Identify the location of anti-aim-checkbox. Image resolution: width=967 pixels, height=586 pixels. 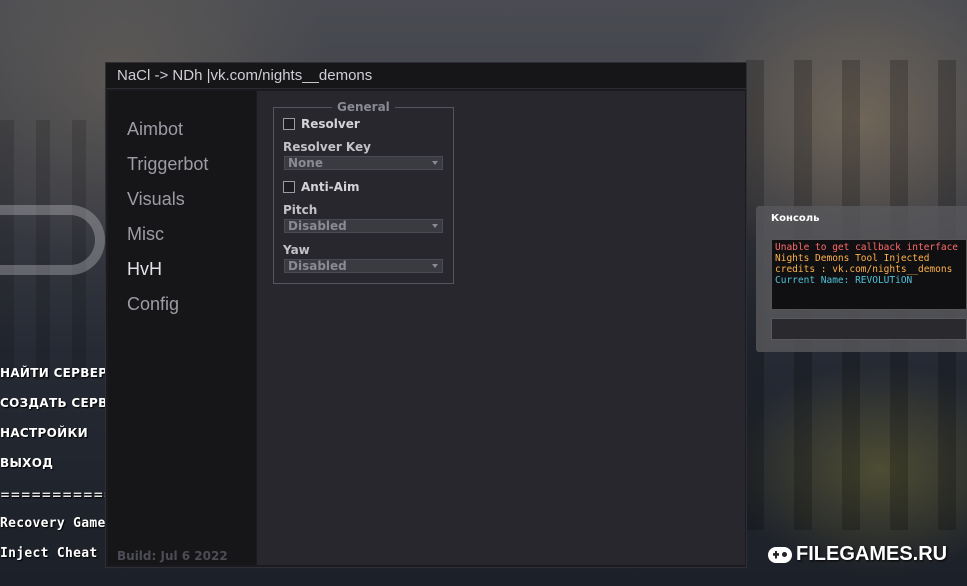
(289, 187).